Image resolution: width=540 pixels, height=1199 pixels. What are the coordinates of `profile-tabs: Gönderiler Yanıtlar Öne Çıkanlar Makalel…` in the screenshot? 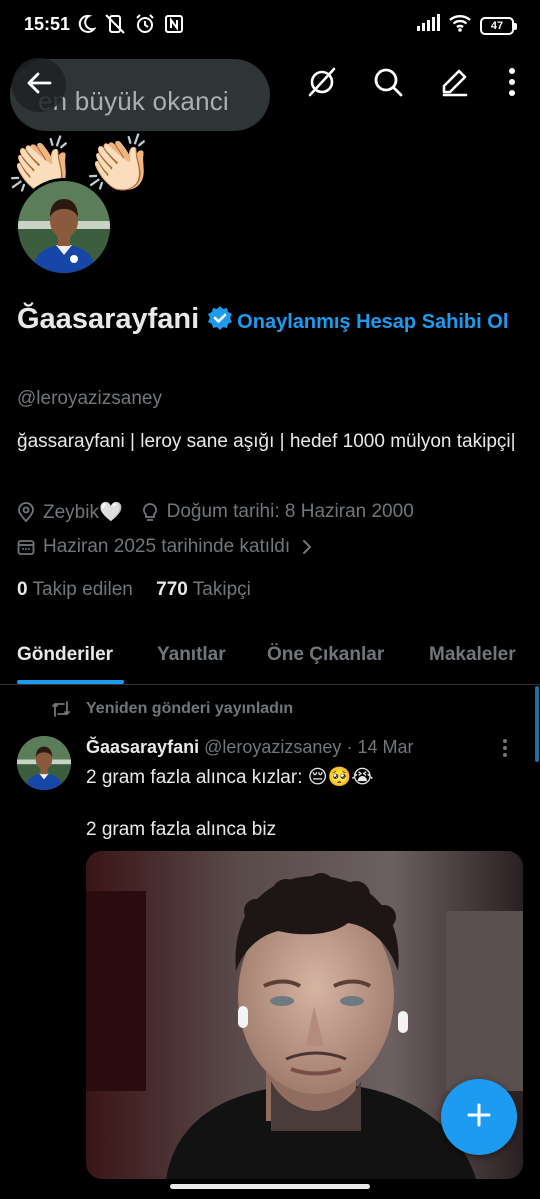 It's located at (270, 659).